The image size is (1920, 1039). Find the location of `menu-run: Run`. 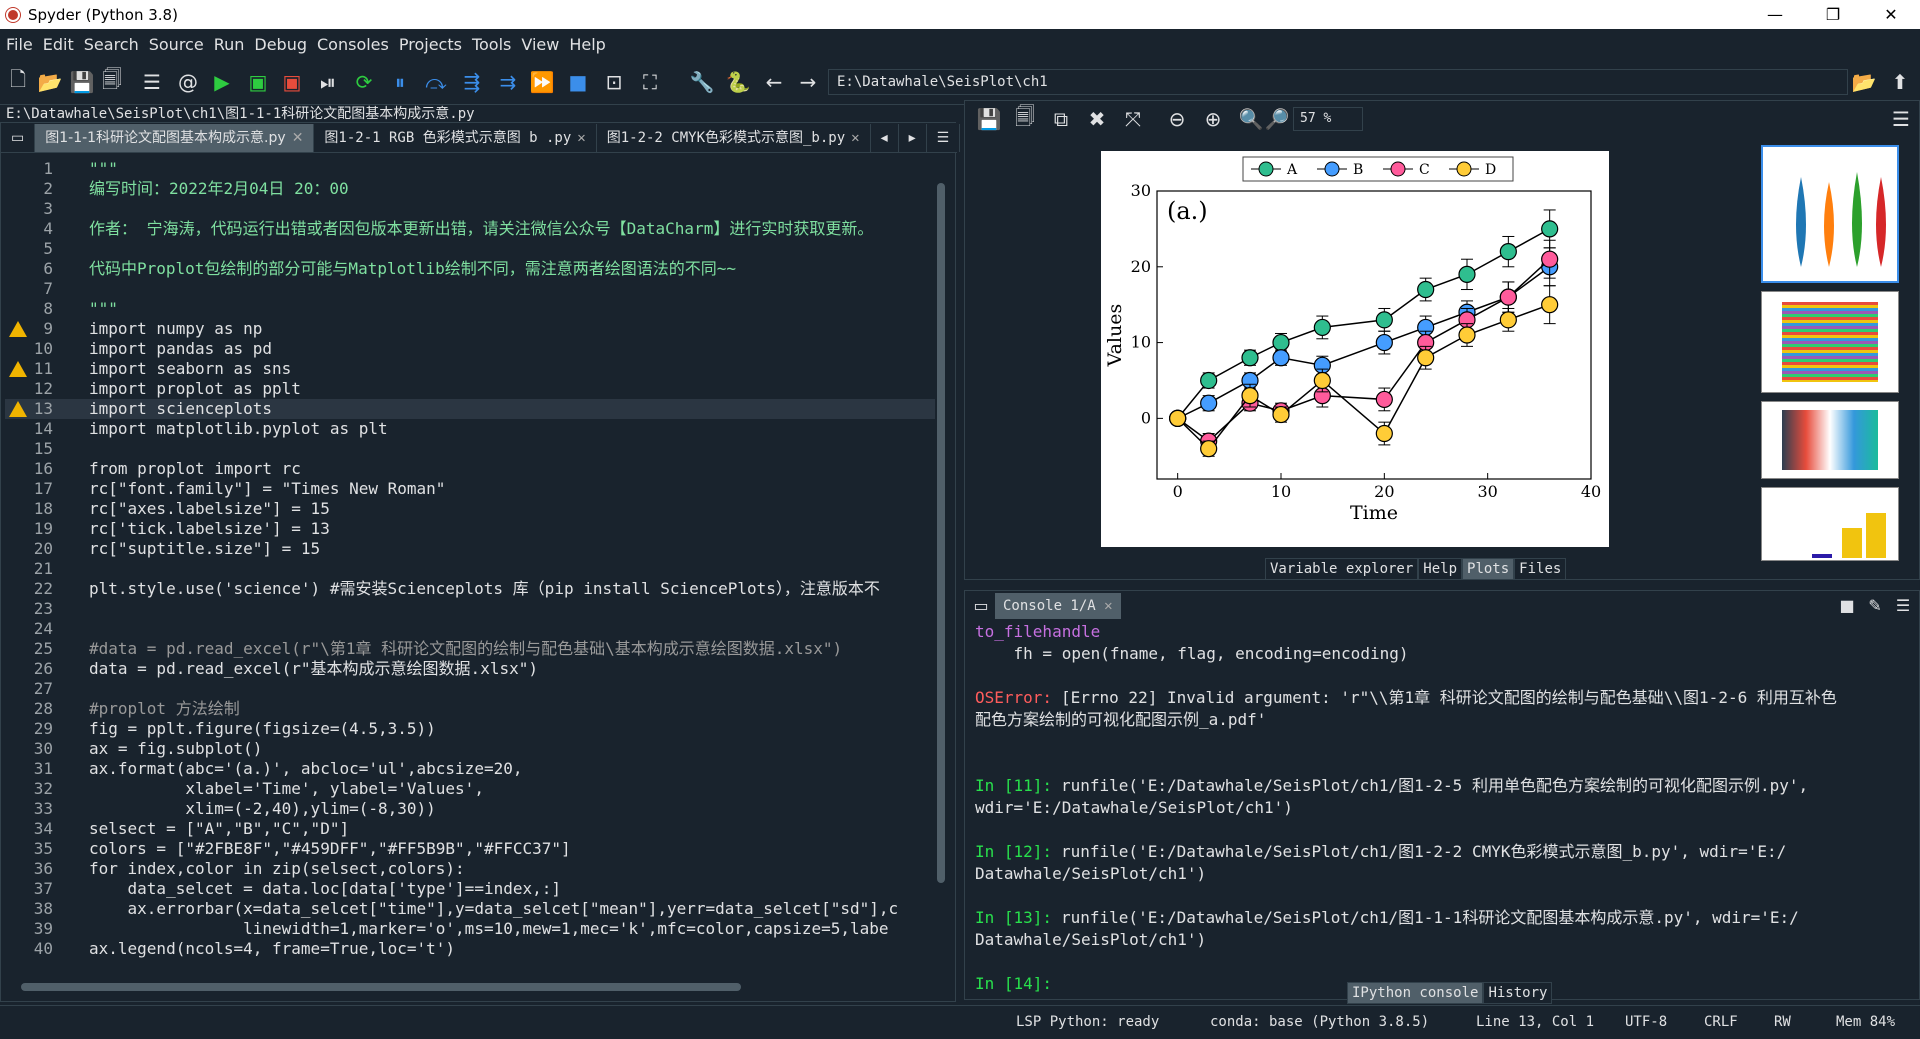

menu-run: Run is located at coordinates (229, 44).